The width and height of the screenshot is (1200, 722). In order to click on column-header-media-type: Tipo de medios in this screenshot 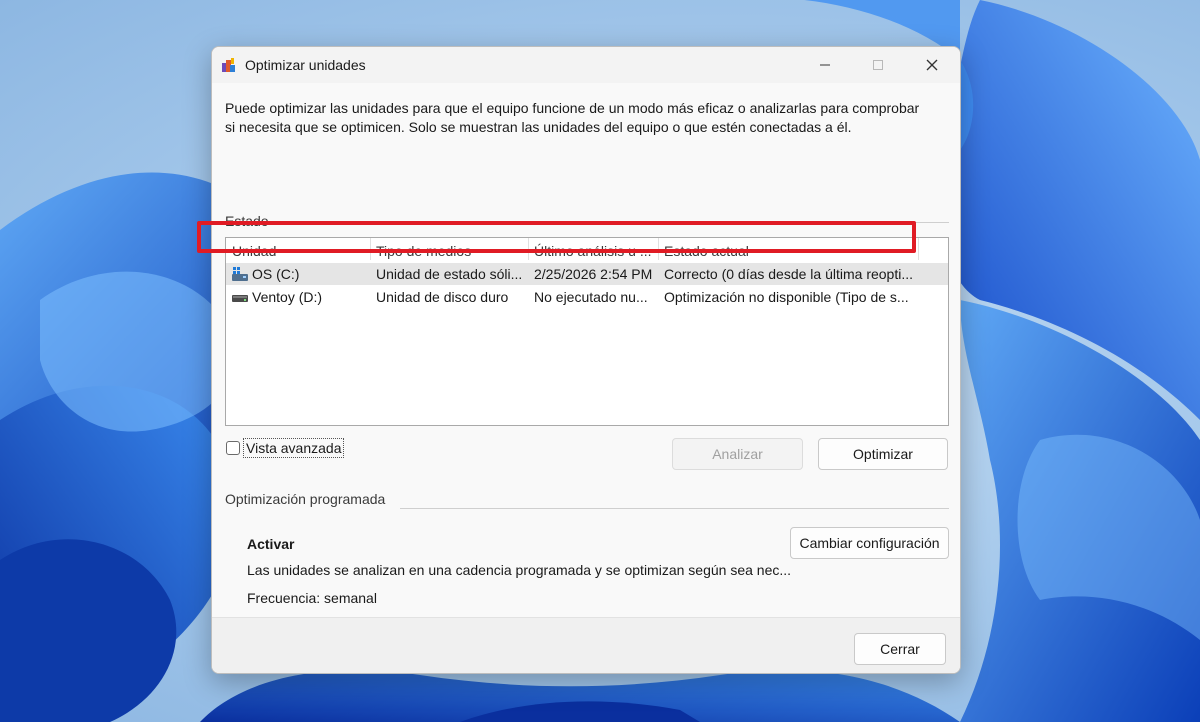, I will do `click(449, 249)`.